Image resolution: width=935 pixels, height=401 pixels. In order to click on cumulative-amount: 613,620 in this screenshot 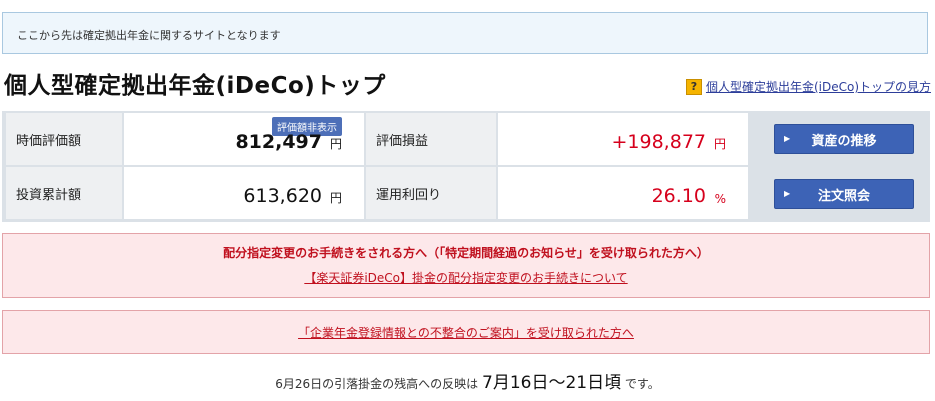, I will do `click(282, 196)`.